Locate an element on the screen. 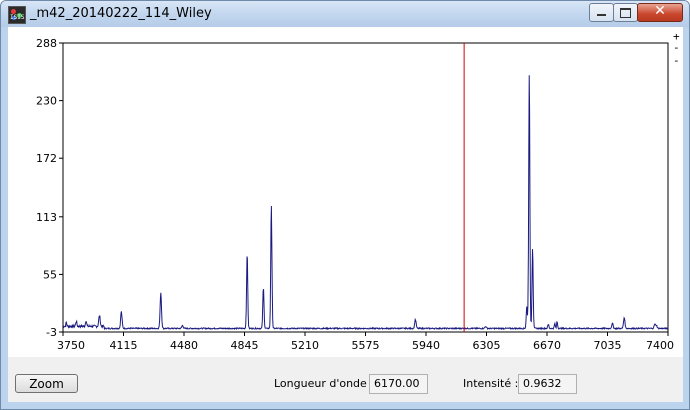 This screenshot has height=410, width=690. x-tick-label: 4845 is located at coordinates (245, 345).